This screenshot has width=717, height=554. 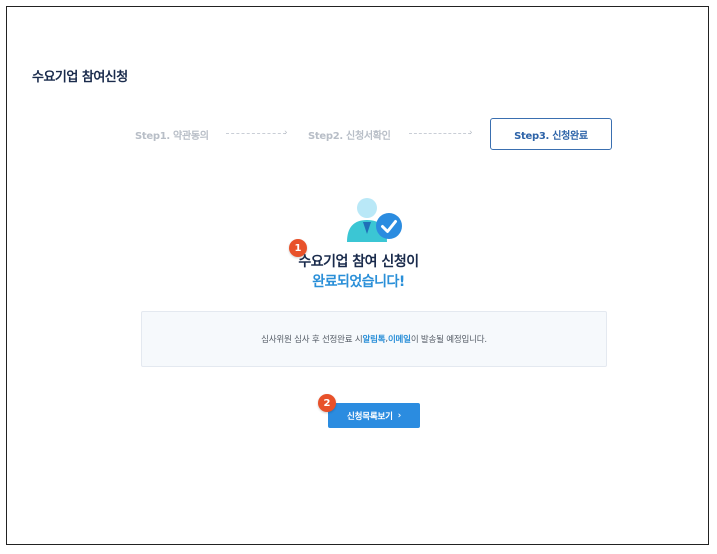 I want to click on page-title: 수요기업 참여신청, so click(x=80, y=77).